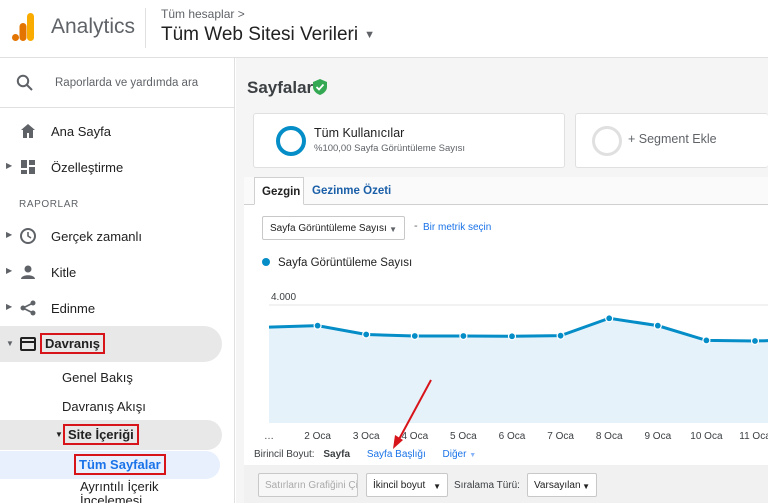 This screenshot has width=768, height=503. What do you see at coordinates (126, 83) in the screenshot?
I see `search-input: Raporlarda ve yardımda ara` at bounding box center [126, 83].